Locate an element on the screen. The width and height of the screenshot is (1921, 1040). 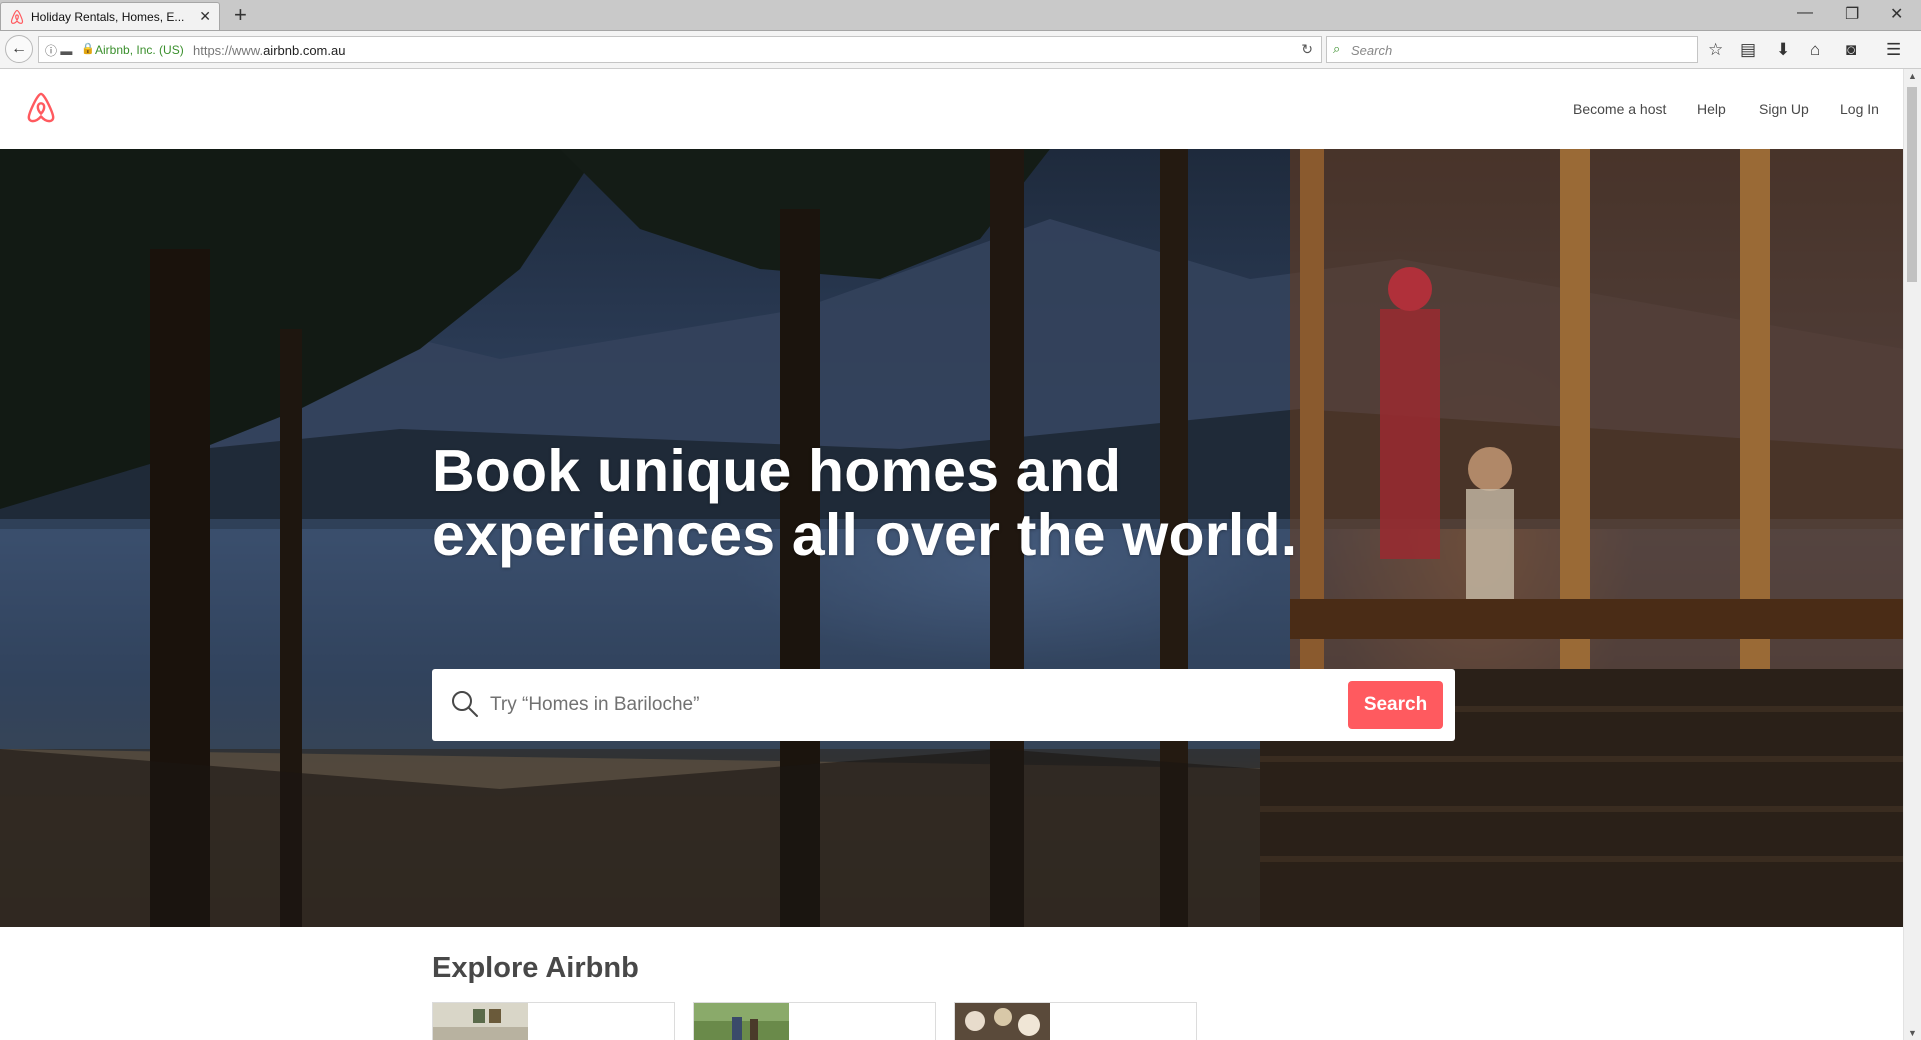
url-text: https://www.airbnb.com.au is located at coordinates (269, 50).